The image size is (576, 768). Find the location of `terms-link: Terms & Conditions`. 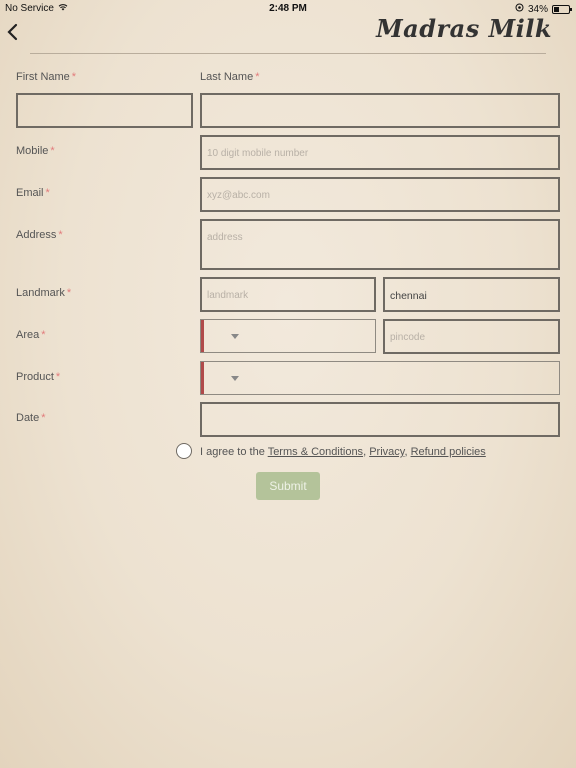

terms-link: Terms & Conditions is located at coordinates (315, 452).